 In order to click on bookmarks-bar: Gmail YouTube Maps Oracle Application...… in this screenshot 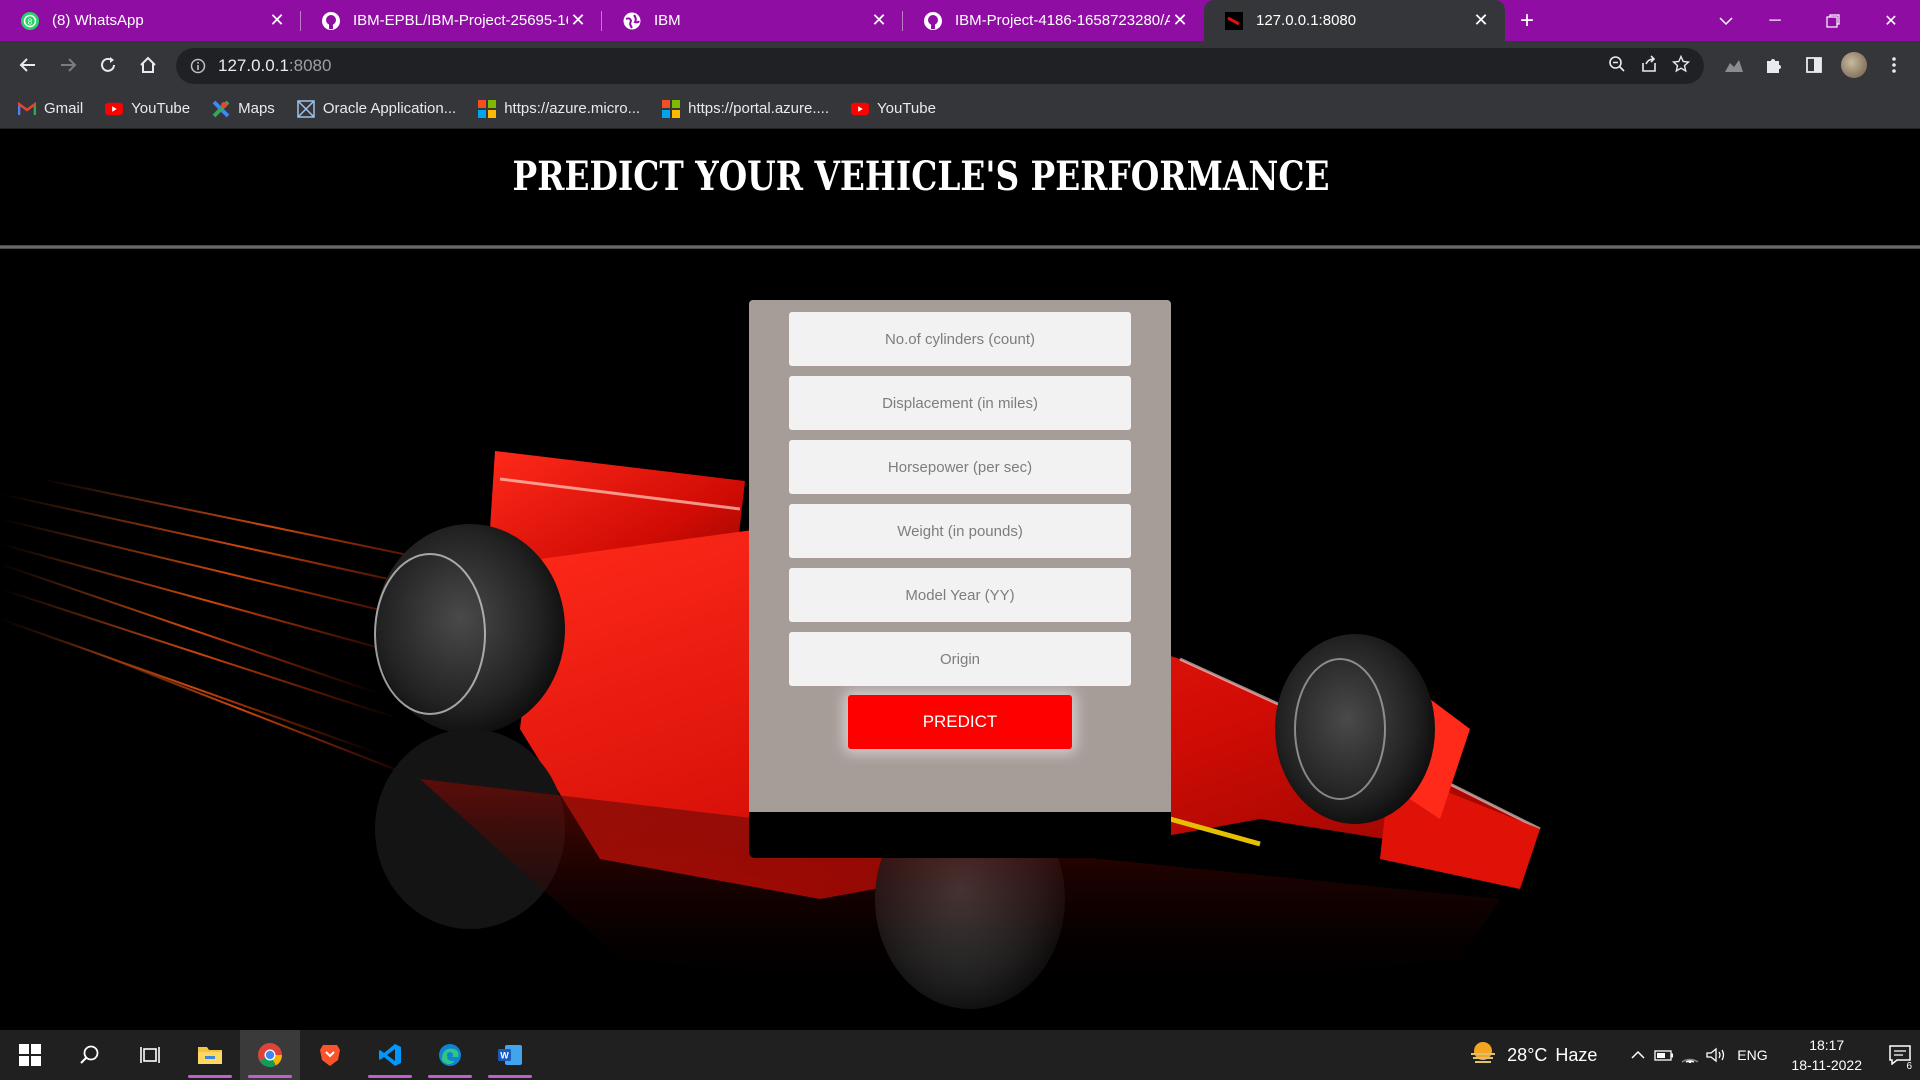, I will do `click(960, 109)`.